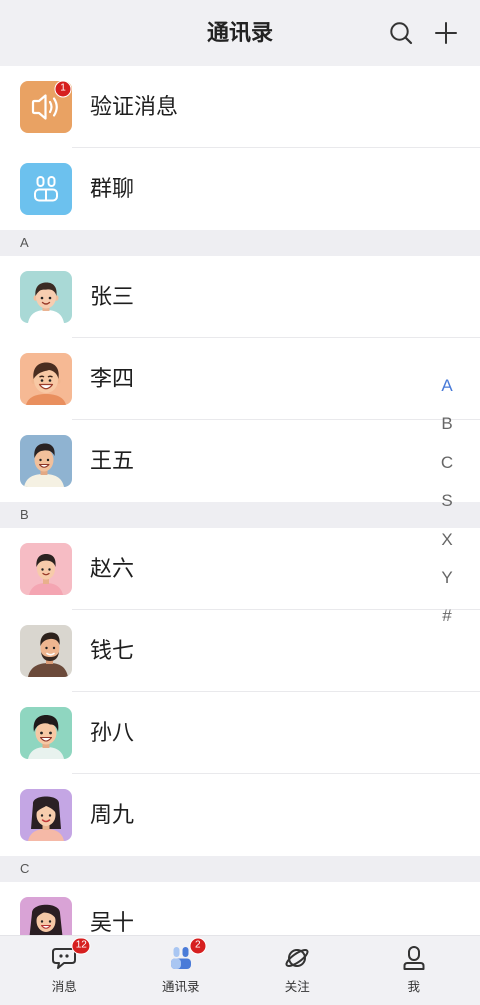  Describe the element at coordinates (240, 379) in the screenshot. I see `contact-row: 李四` at that location.